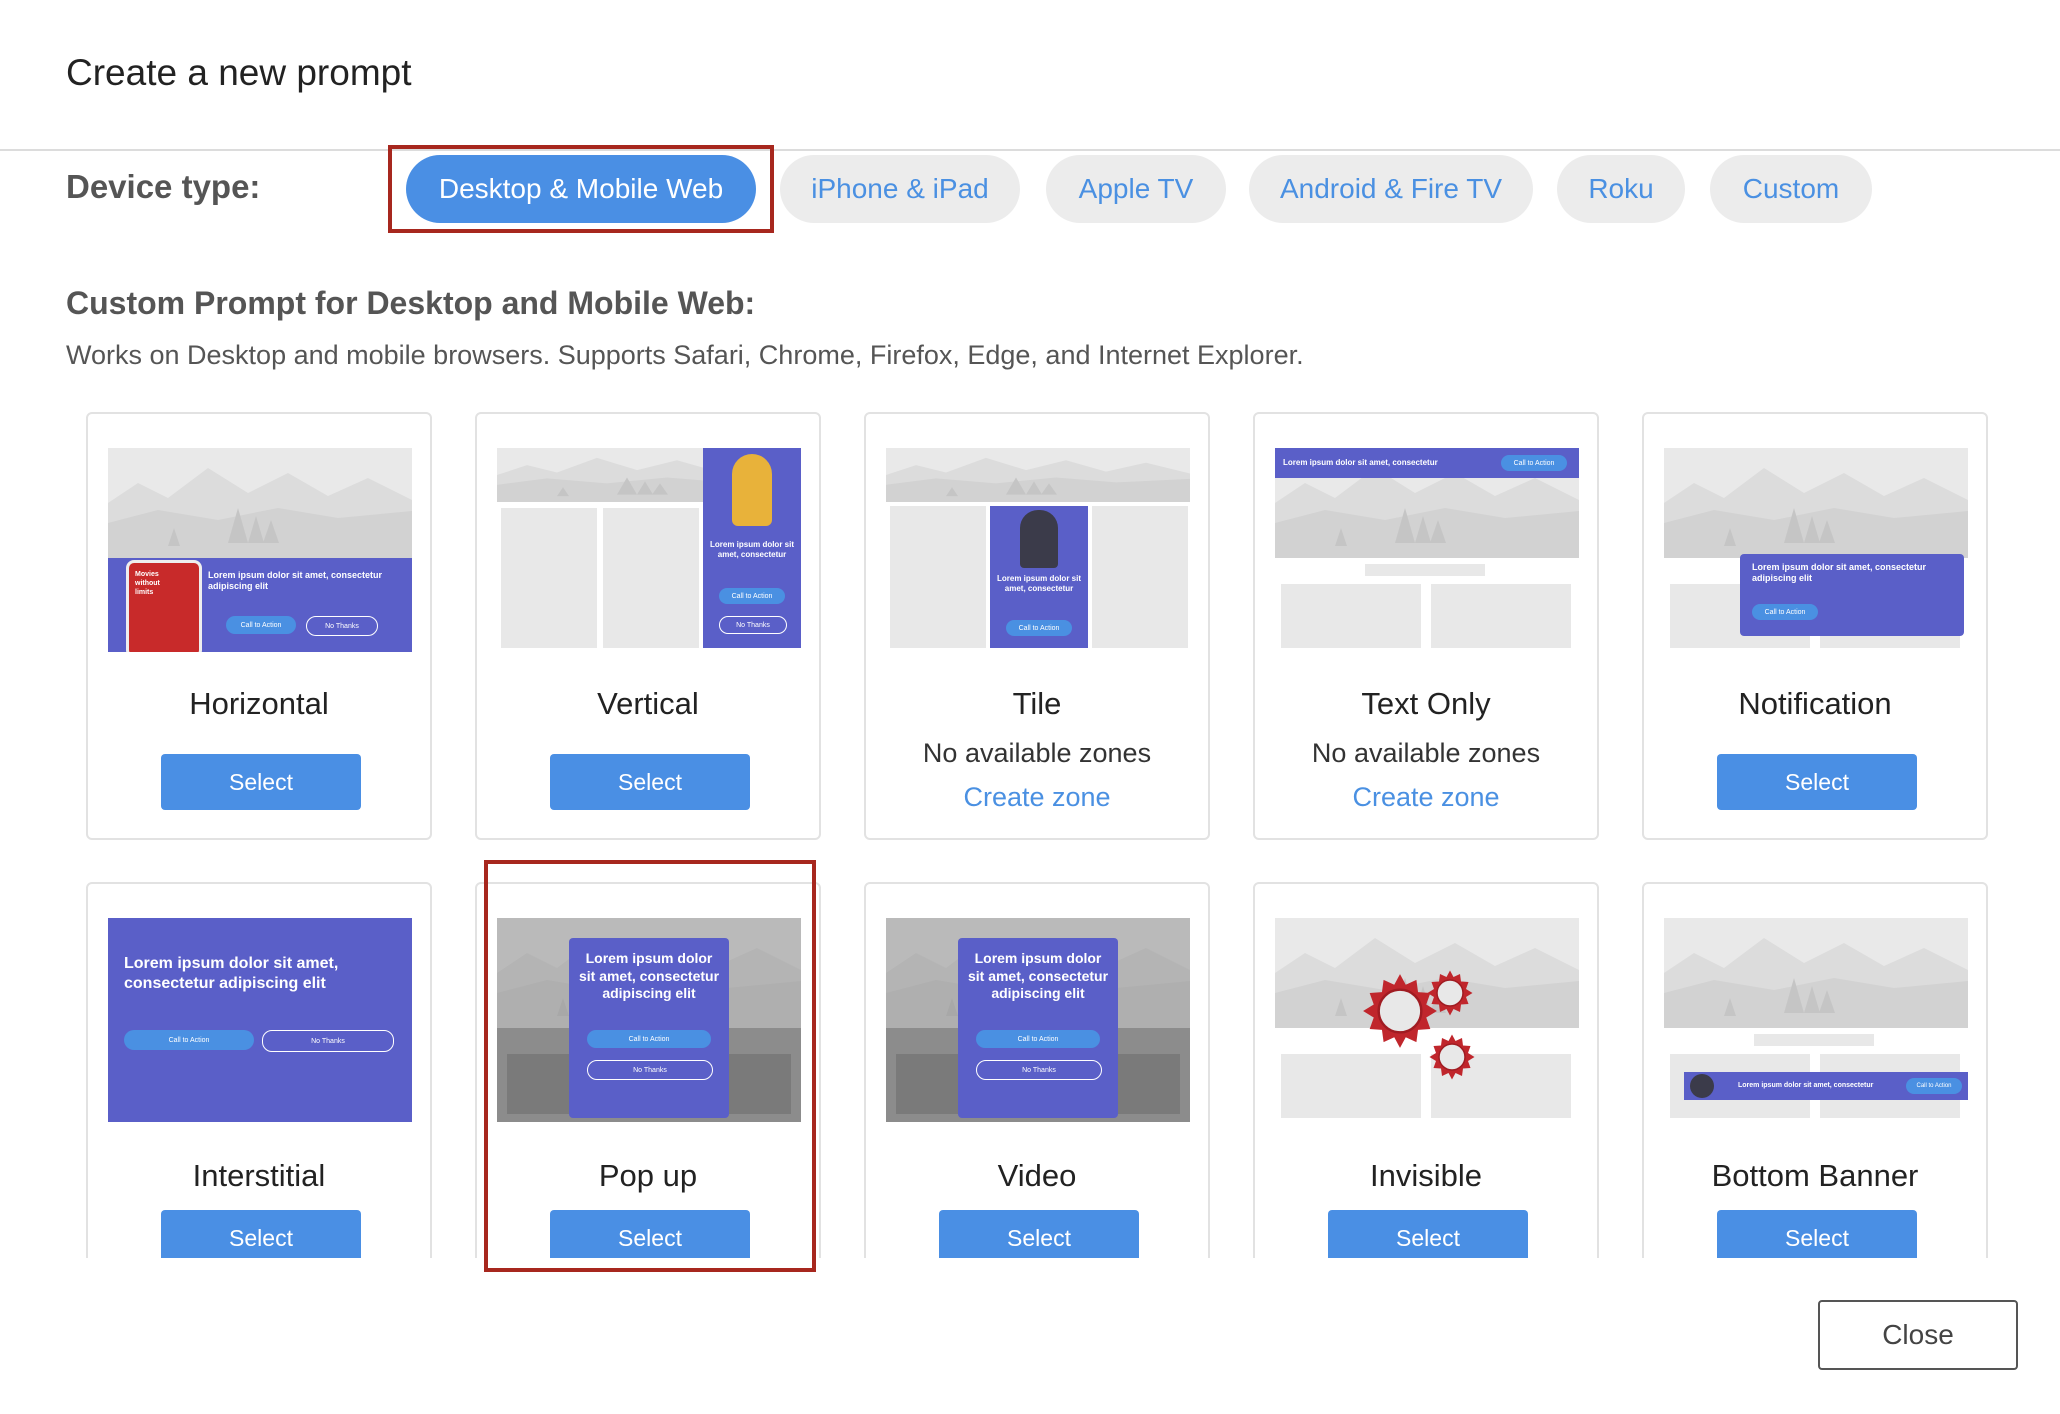  I want to click on device-tab-roku: Roku, so click(1621, 189).